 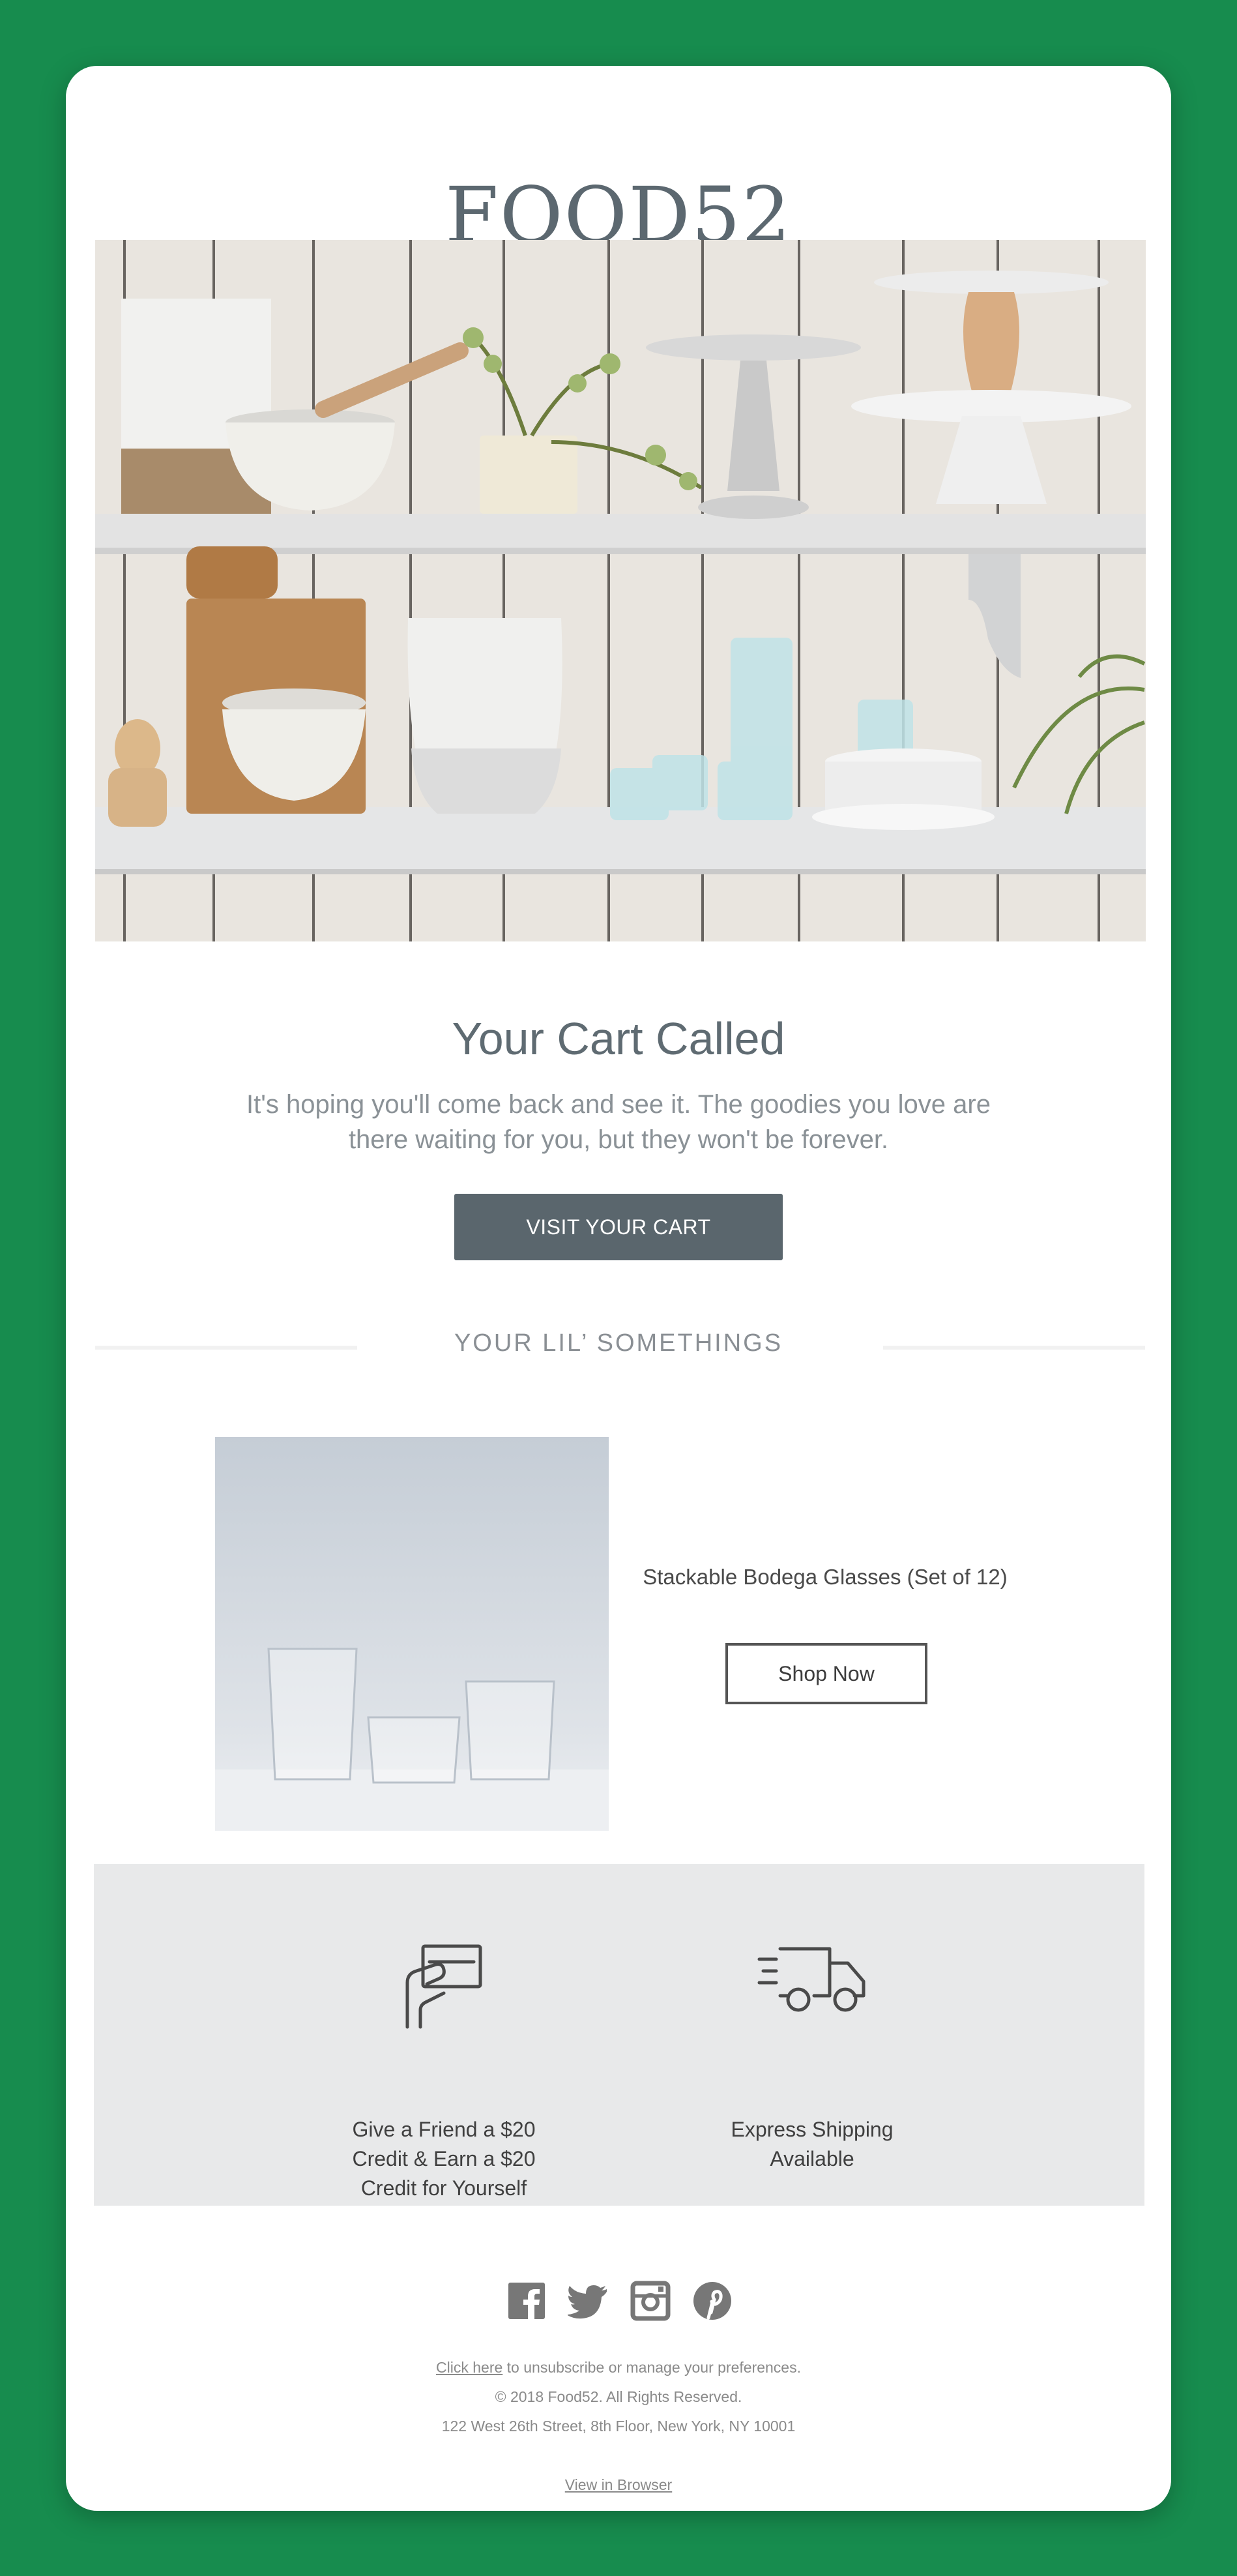 I want to click on shop-now-button: Shop Now, so click(x=826, y=1673).